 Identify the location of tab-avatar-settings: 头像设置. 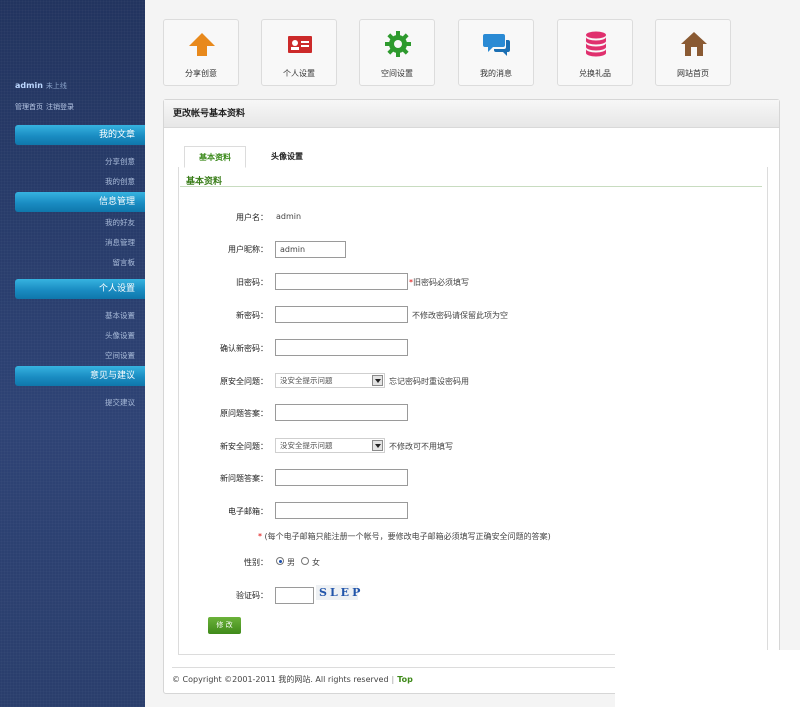
(287, 157).